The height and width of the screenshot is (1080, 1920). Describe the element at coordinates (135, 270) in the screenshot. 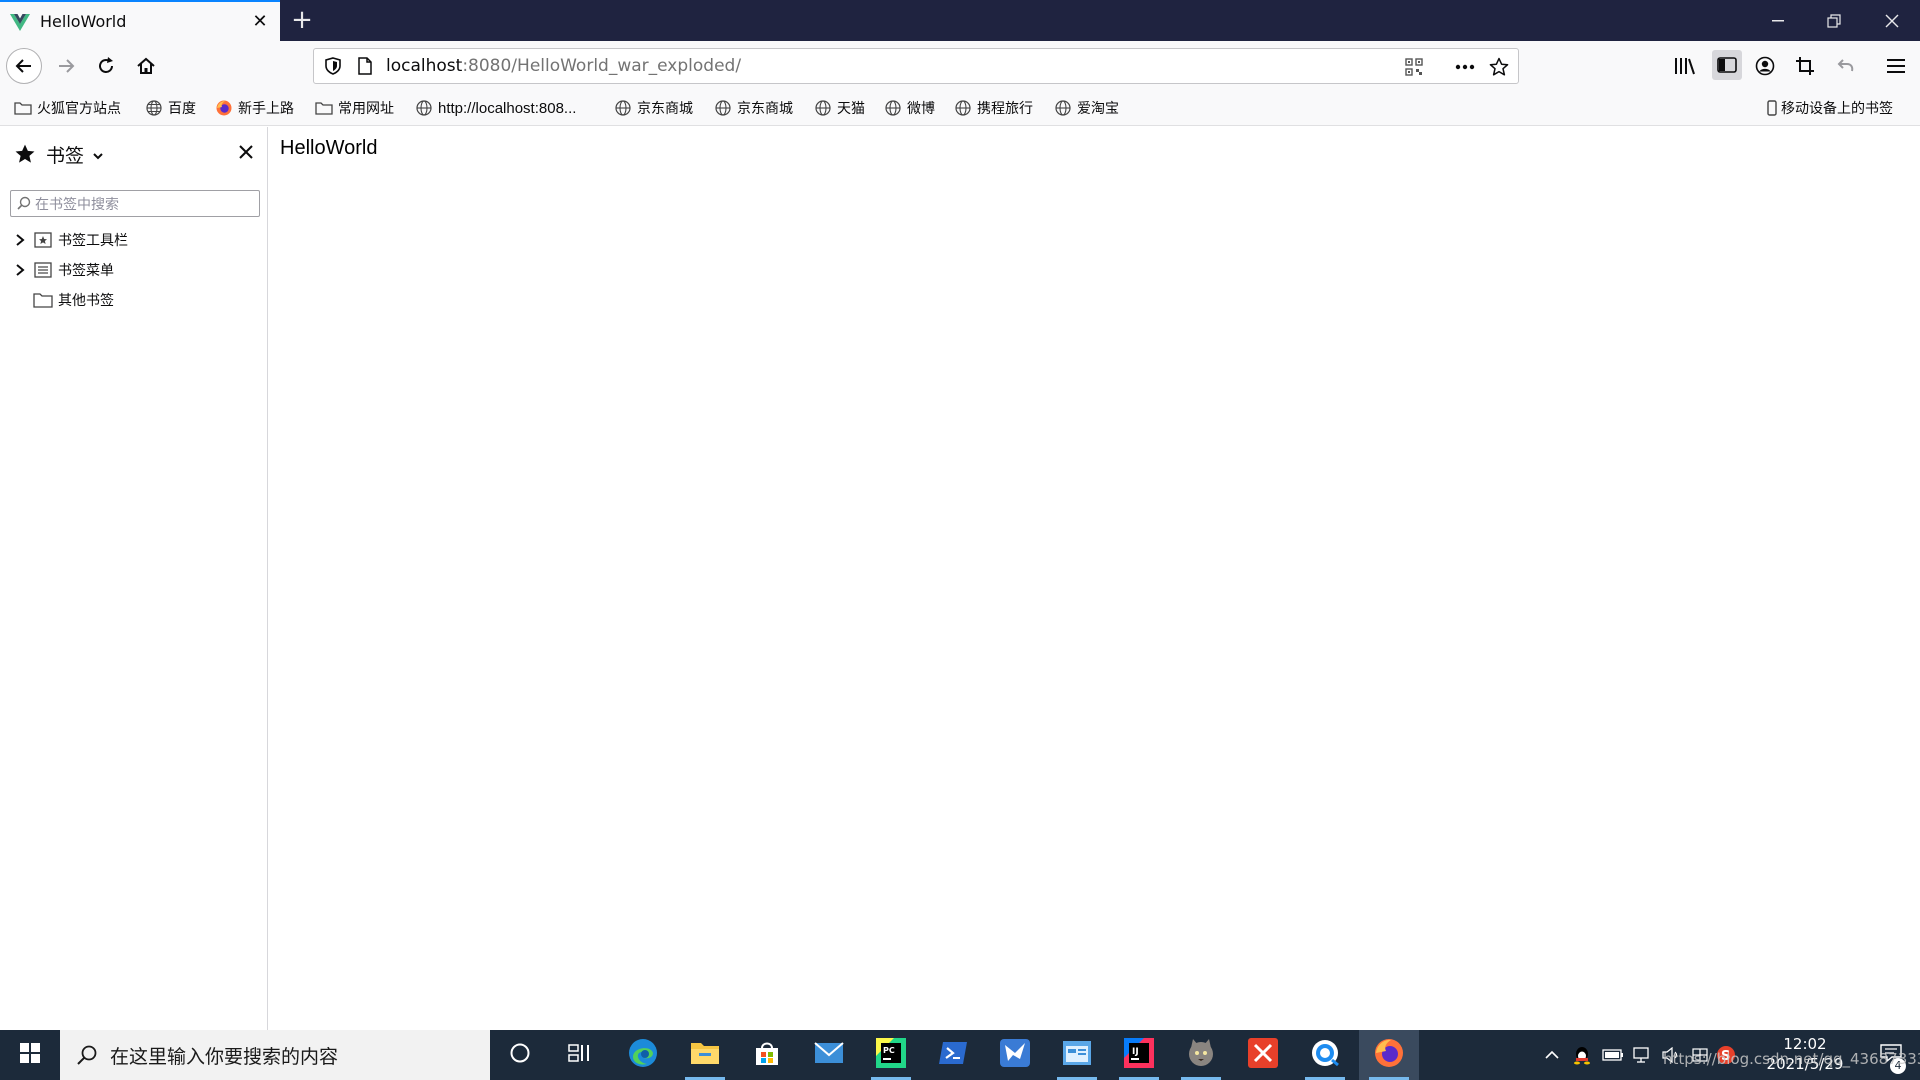

I see `sidebar-item-bookmarks-menu: 书签菜单` at that location.